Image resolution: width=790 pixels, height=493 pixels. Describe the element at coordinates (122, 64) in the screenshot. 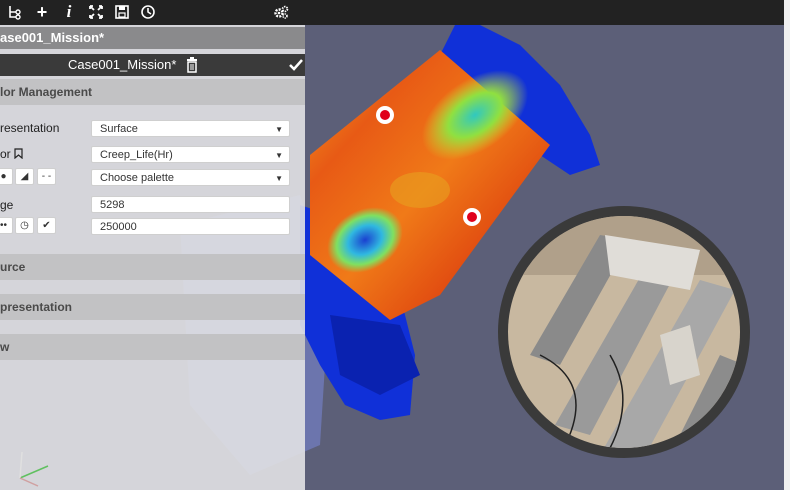

I see `pipeline-name: Case001_Mission*` at that location.